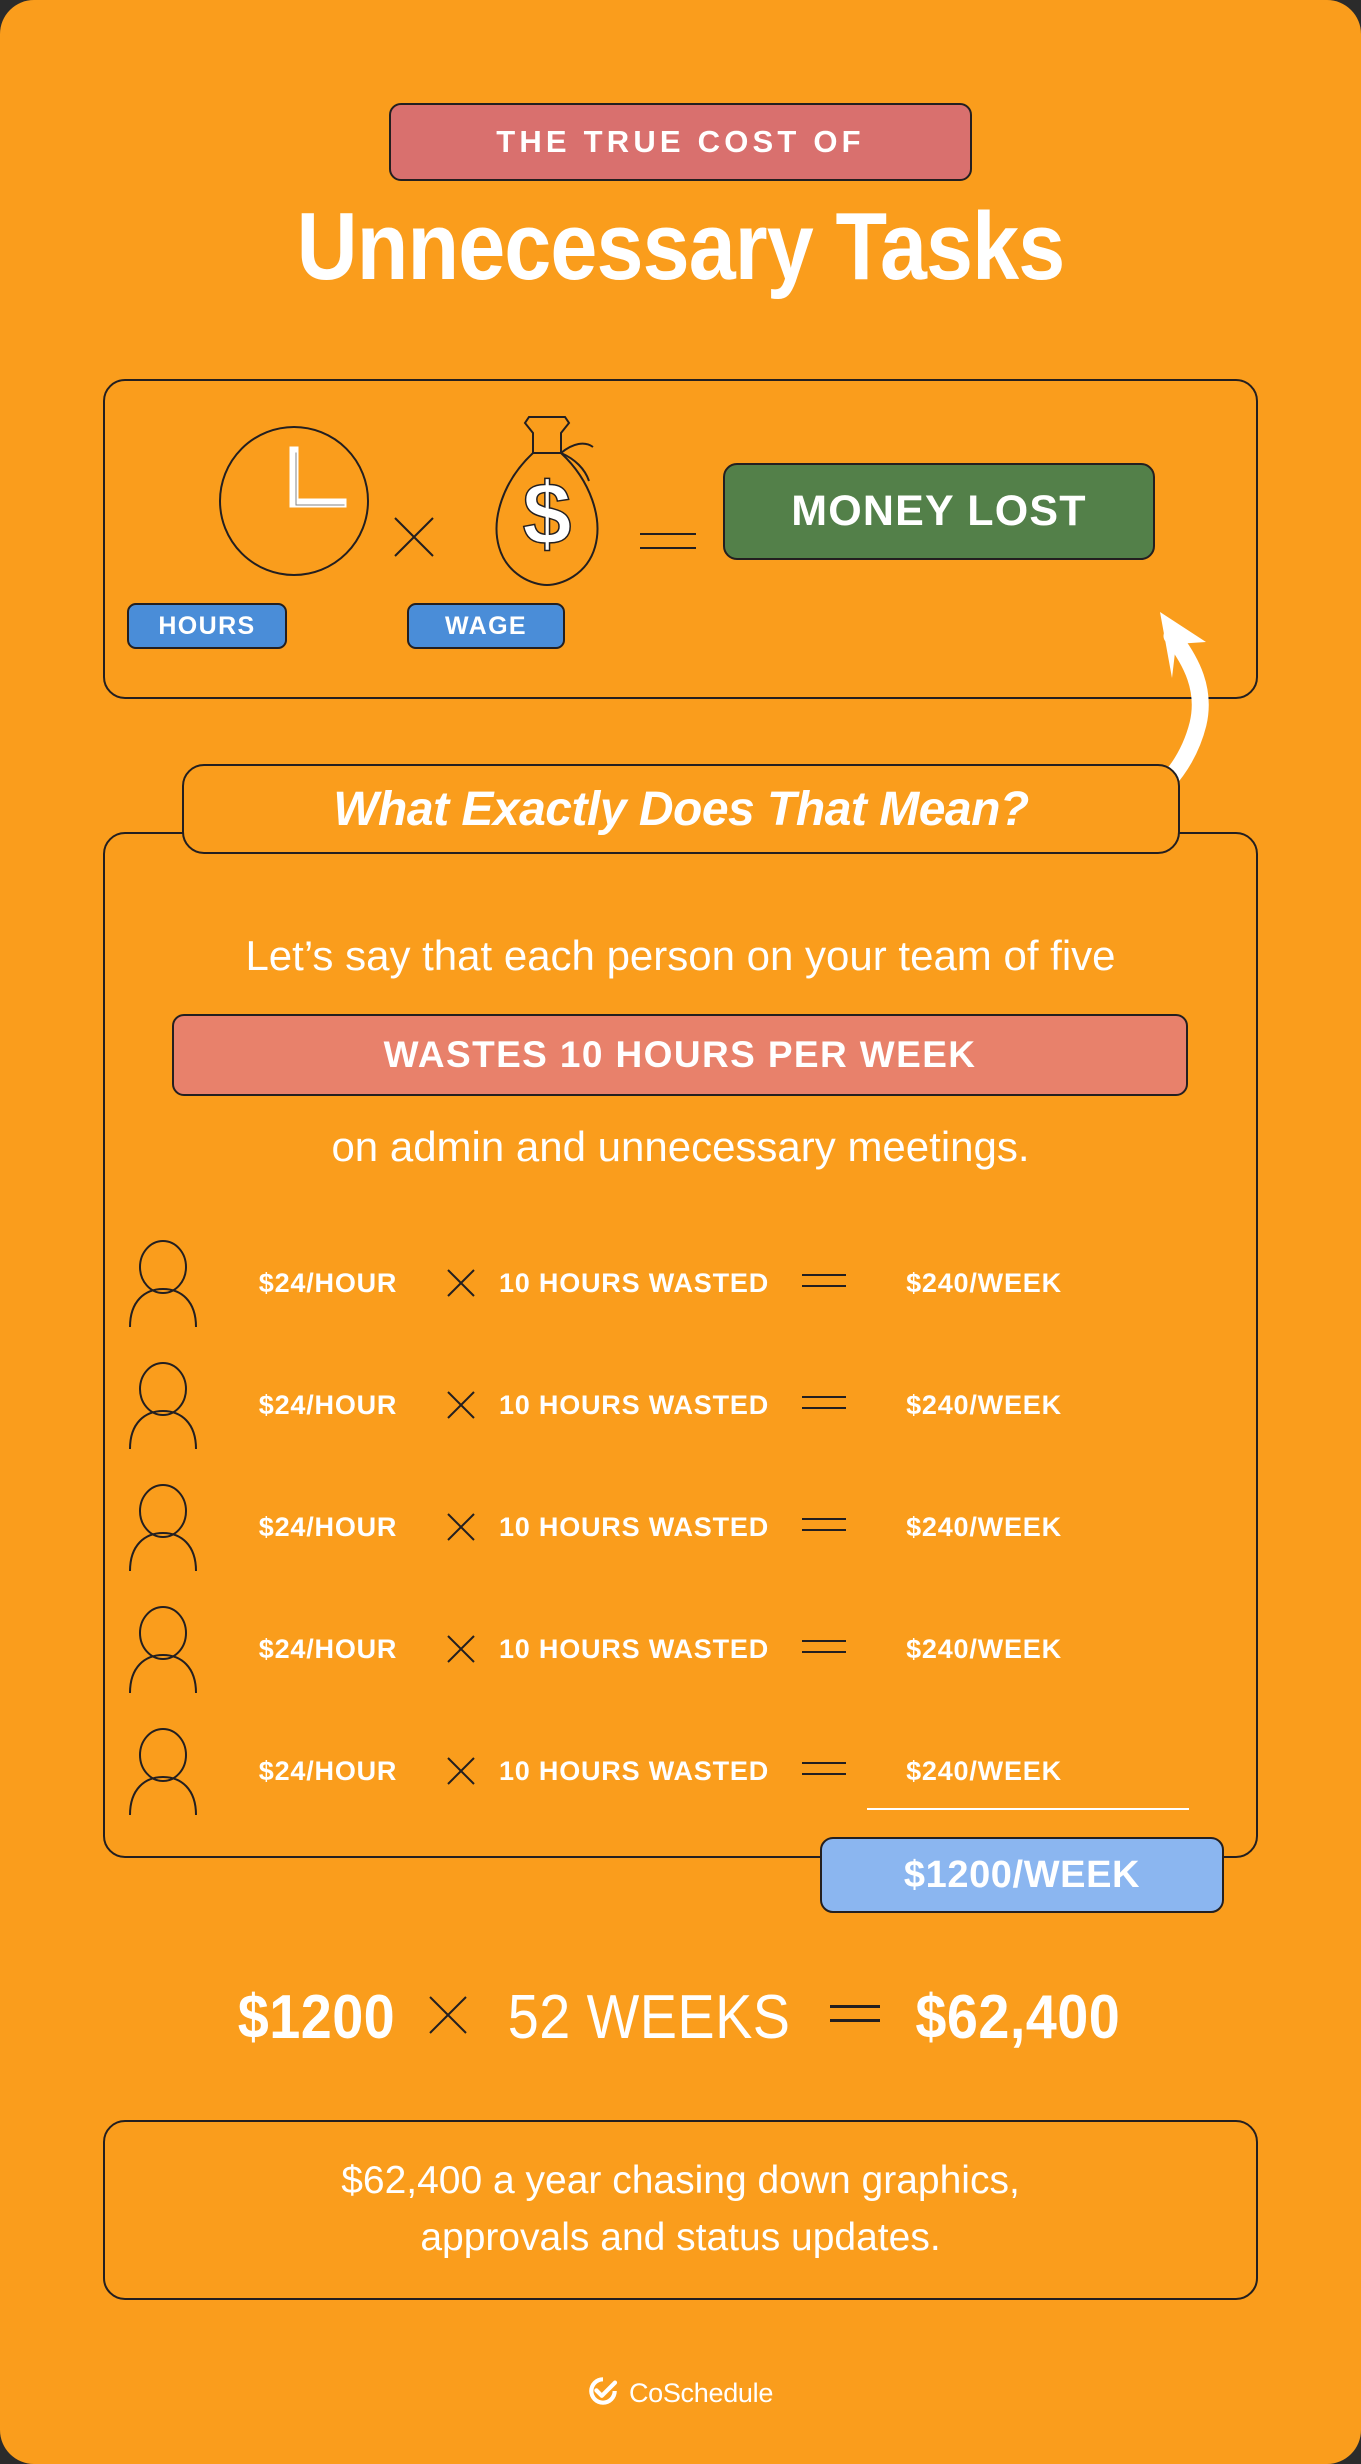 Image resolution: width=1361 pixels, height=2464 pixels. I want to click on eyebrow-badge: THE TRUE COST OF, so click(680, 142).